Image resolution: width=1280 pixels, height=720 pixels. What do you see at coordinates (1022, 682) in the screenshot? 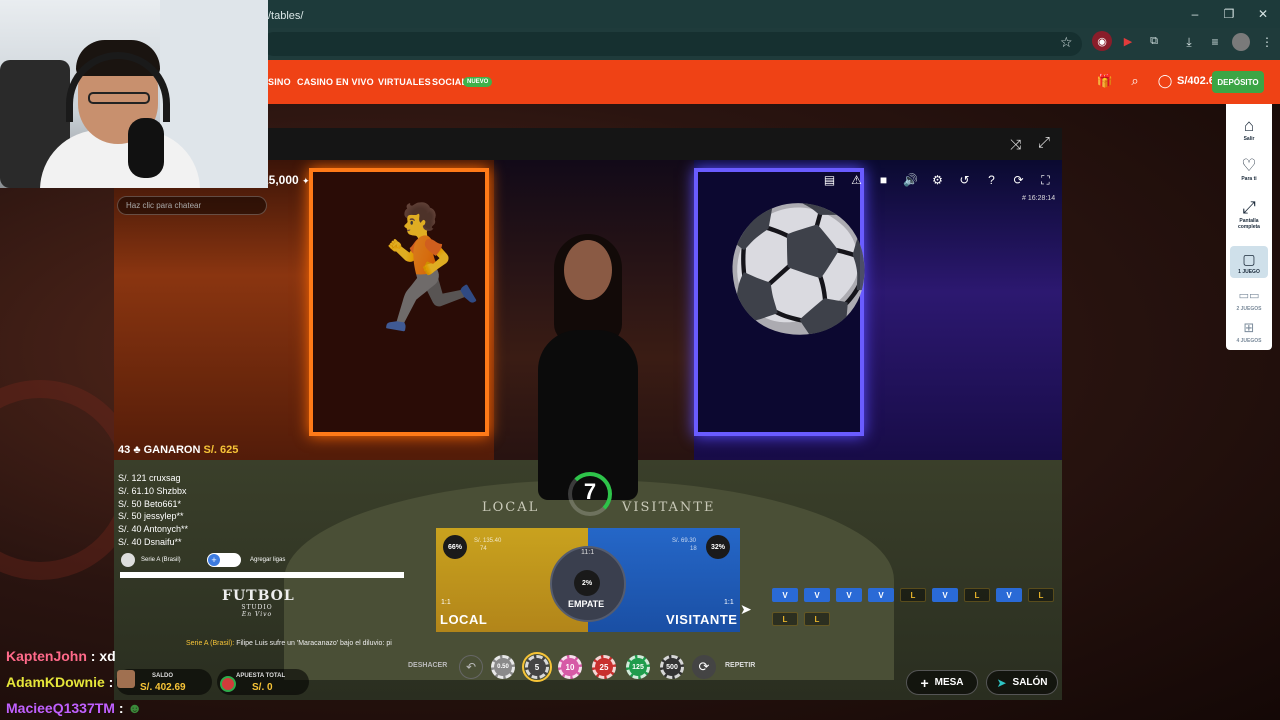
I see `salon-button: ➤ SALÓN` at bounding box center [1022, 682].